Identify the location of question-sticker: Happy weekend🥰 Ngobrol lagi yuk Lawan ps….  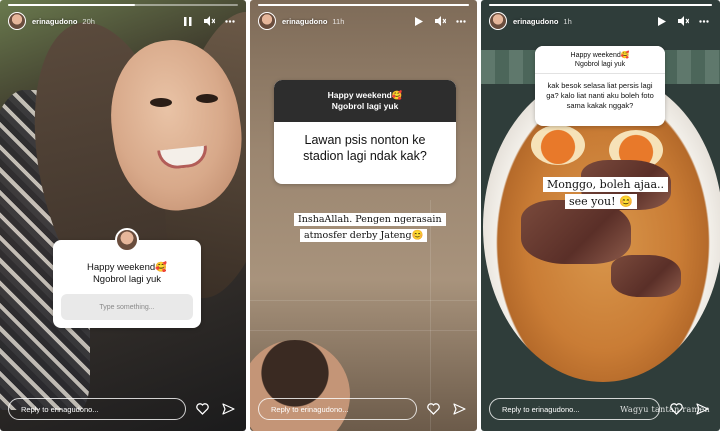
(365, 132).